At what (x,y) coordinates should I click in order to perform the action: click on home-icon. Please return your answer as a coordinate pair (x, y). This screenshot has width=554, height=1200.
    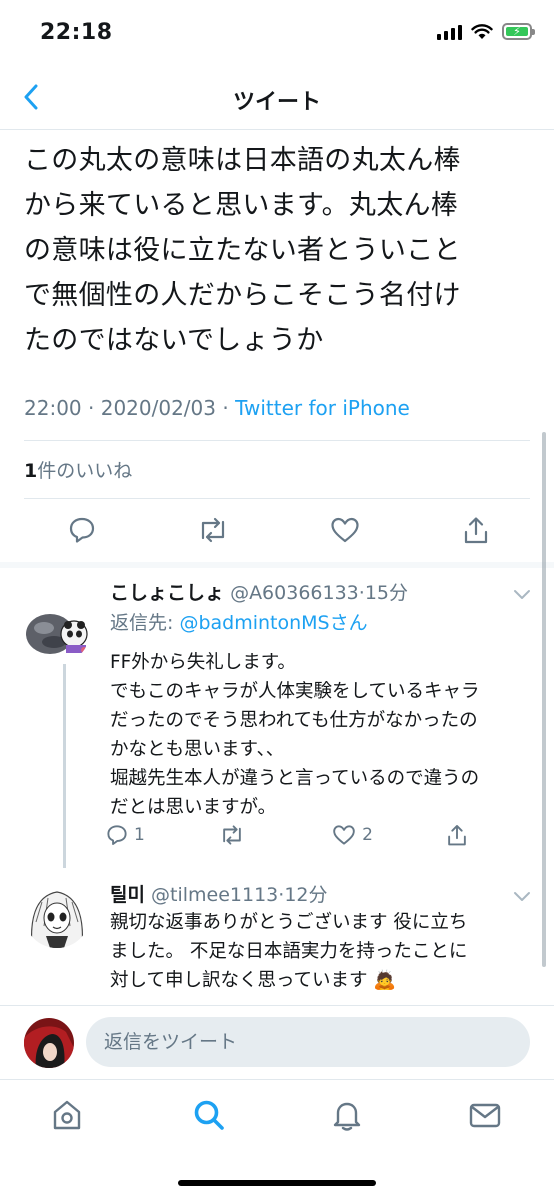
    Looking at the image, I should click on (67, 1115).